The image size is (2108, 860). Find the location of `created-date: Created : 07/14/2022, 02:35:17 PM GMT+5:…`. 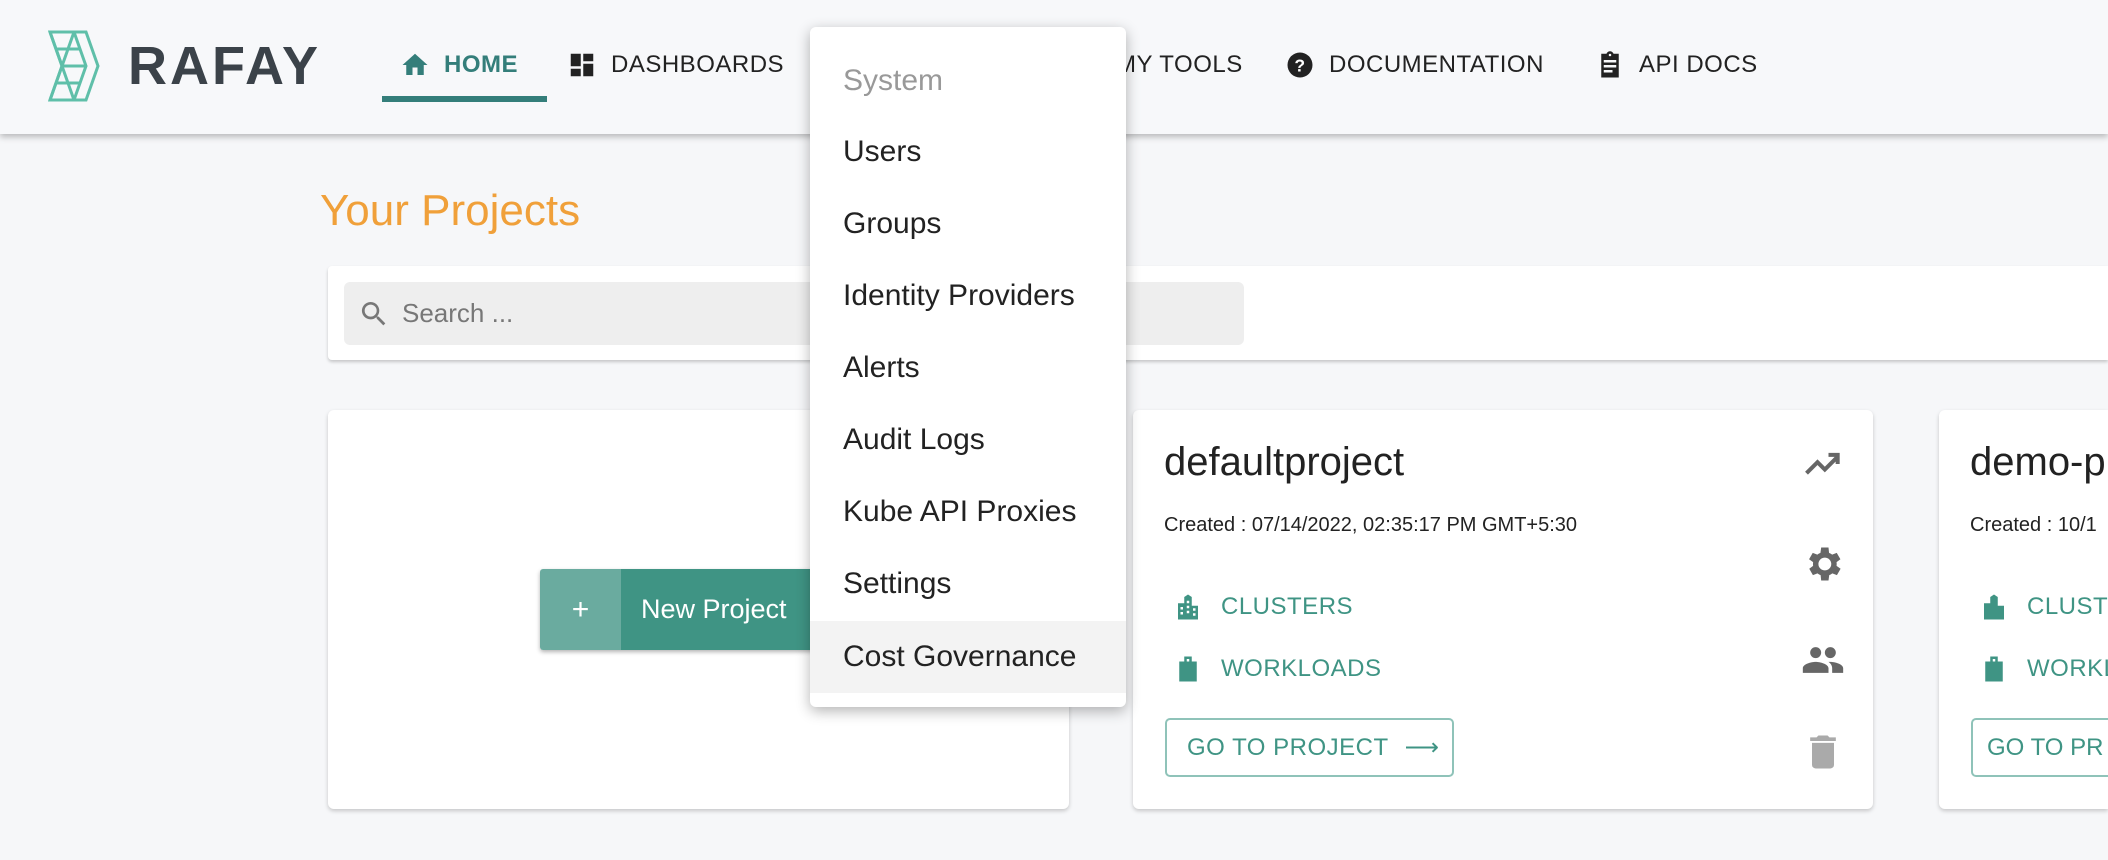

created-date: Created : 07/14/2022, 02:35:17 PM GMT+5:… is located at coordinates (1371, 525).